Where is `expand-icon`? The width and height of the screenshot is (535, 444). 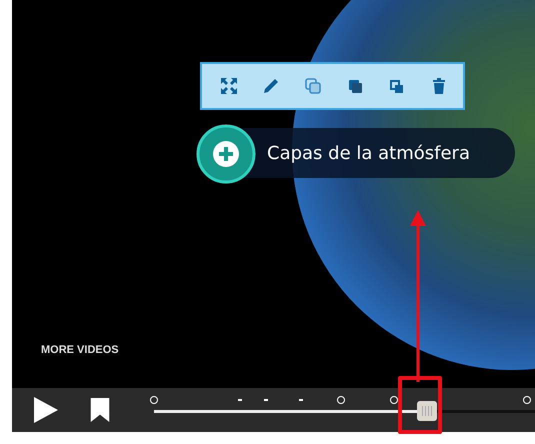
expand-icon is located at coordinates (229, 86).